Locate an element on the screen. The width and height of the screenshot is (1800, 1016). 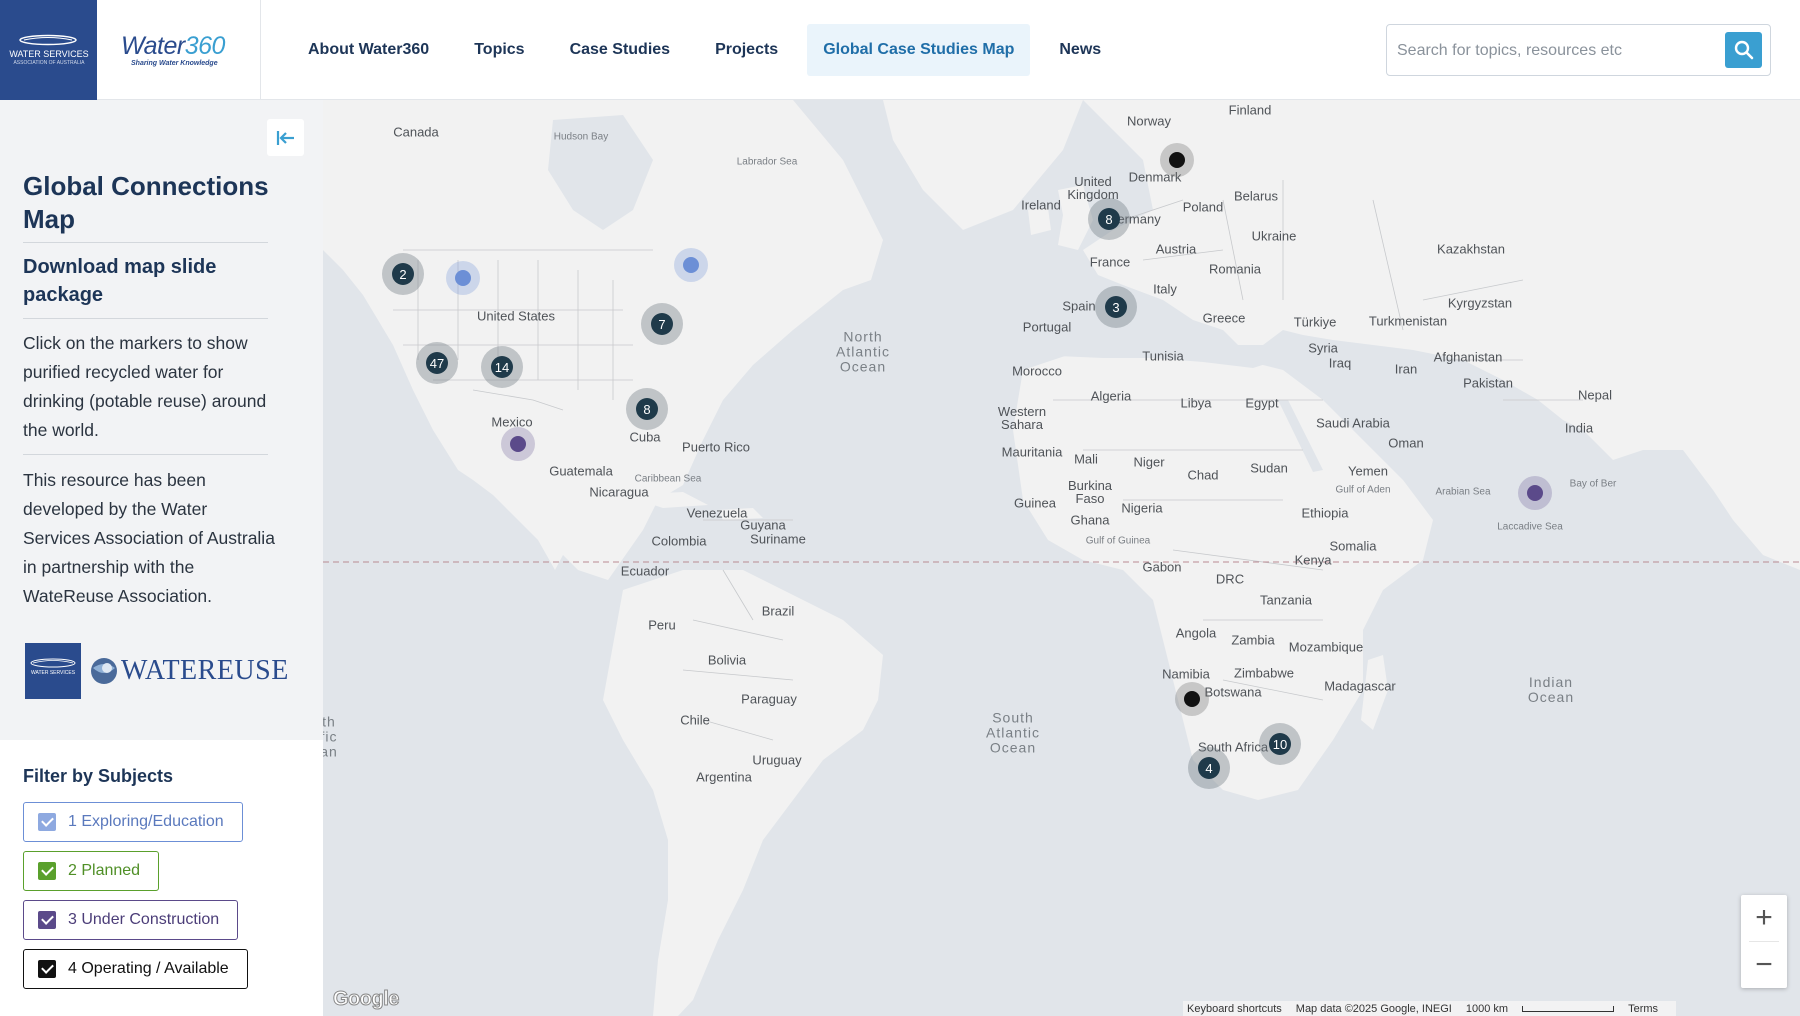
map-label-paraguay: Paraguay is located at coordinates (769, 699).